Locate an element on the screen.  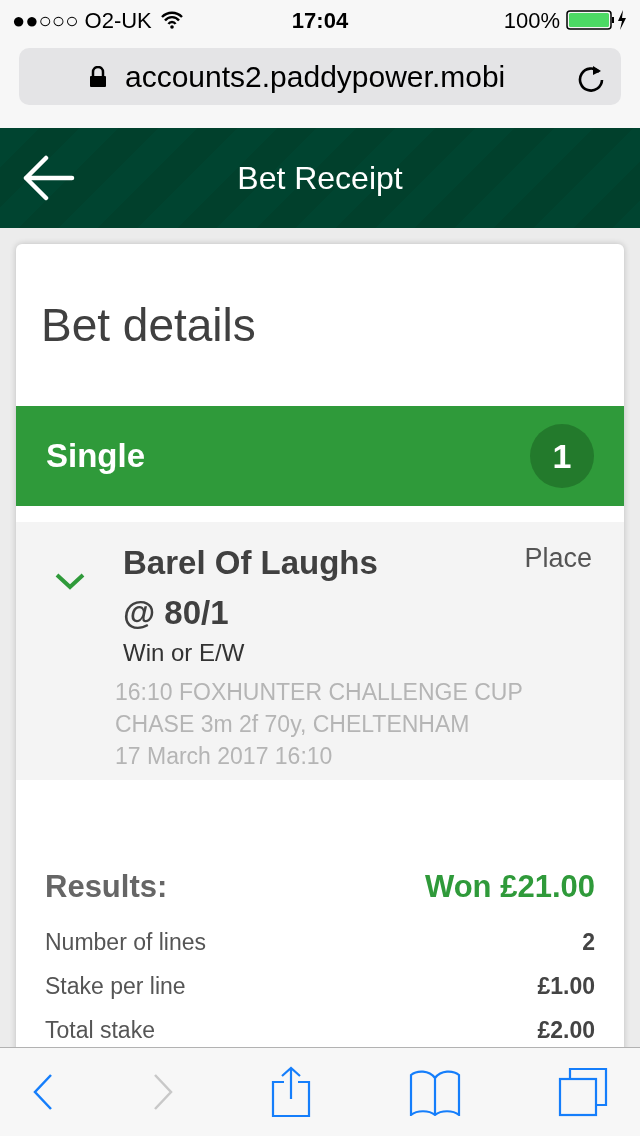
results-outcome: Won £21.00 is located at coordinates (510, 887).